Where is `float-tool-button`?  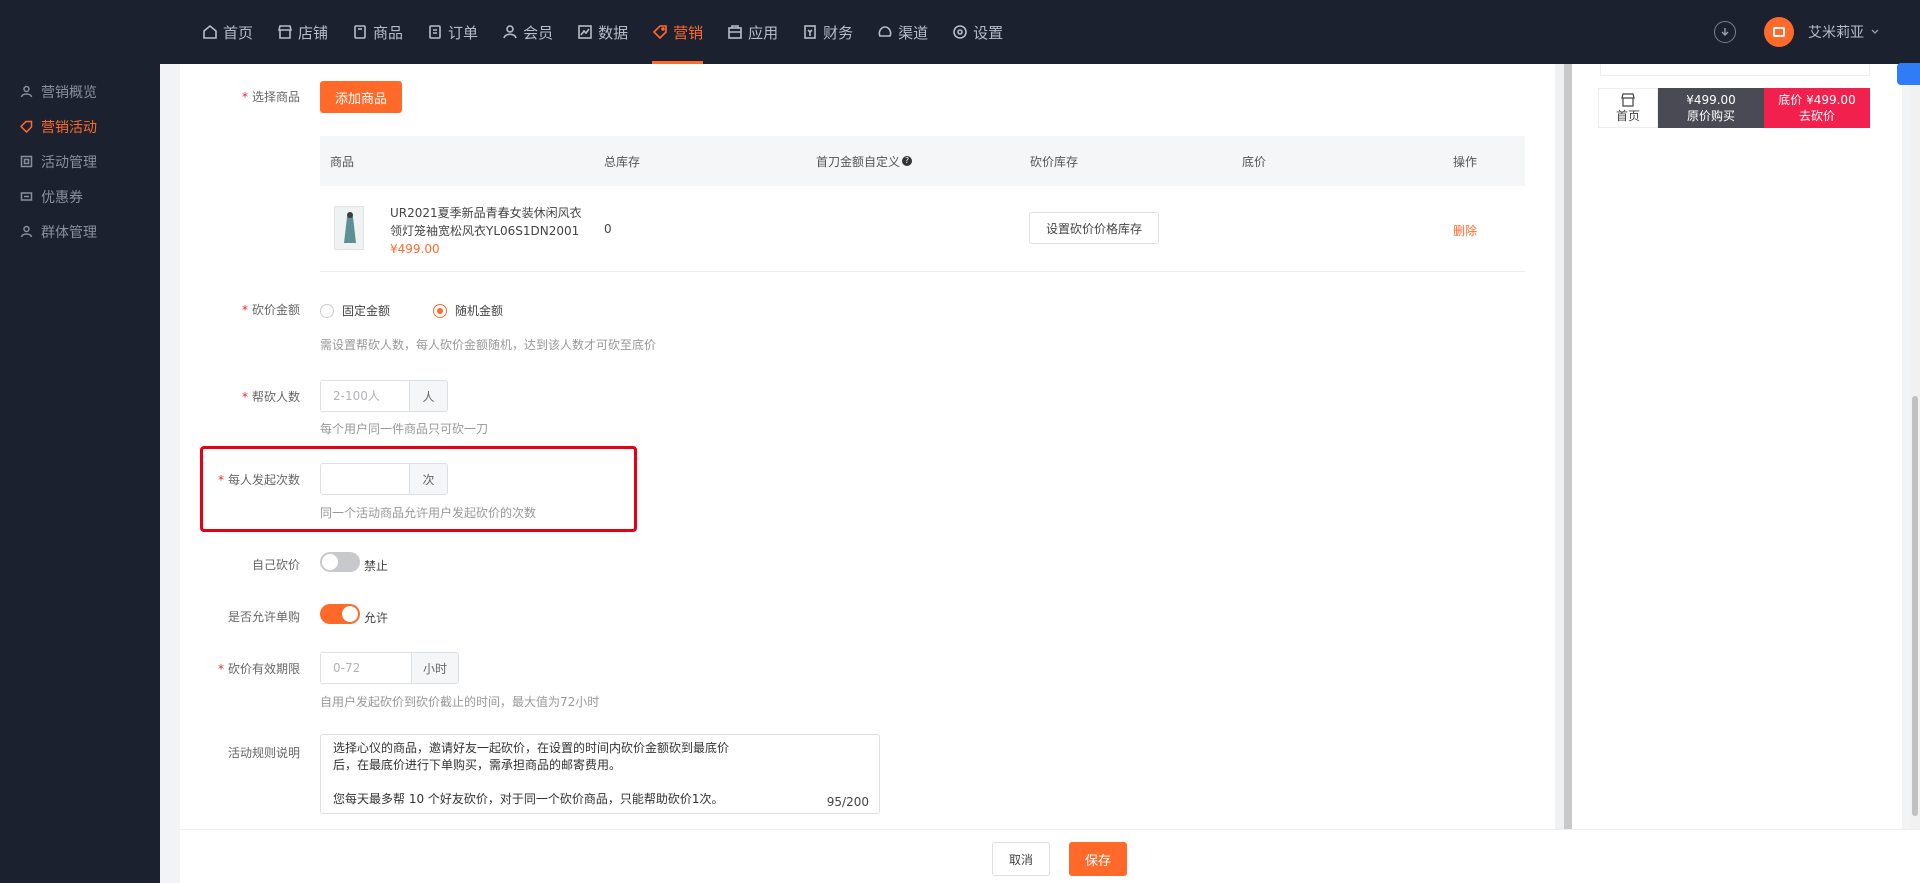
float-tool-button is located at coordinates (1908, 74).